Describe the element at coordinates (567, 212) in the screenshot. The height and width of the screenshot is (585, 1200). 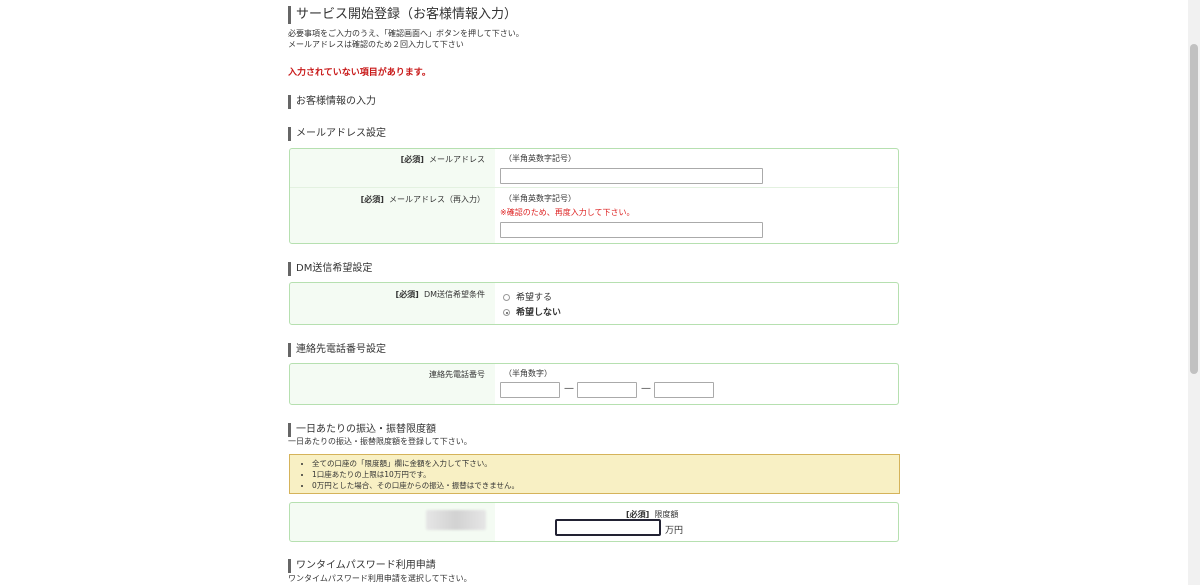
I see `email-confirm-note: ※確認のため、再度入力して下さい。` at that location.